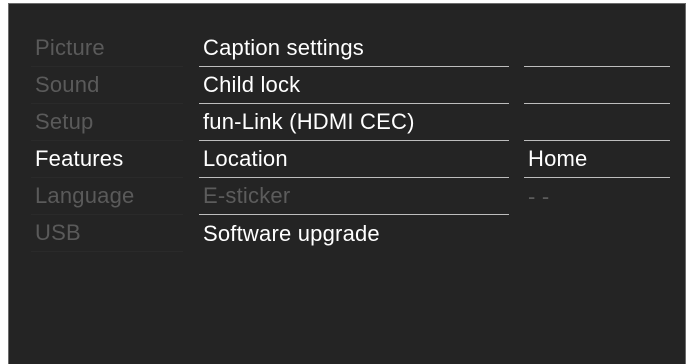 This screenshot has width=693, height=364. Describe the element at coordinates (558, 158) in the screenshot. I see `location-value: Home` at that location.